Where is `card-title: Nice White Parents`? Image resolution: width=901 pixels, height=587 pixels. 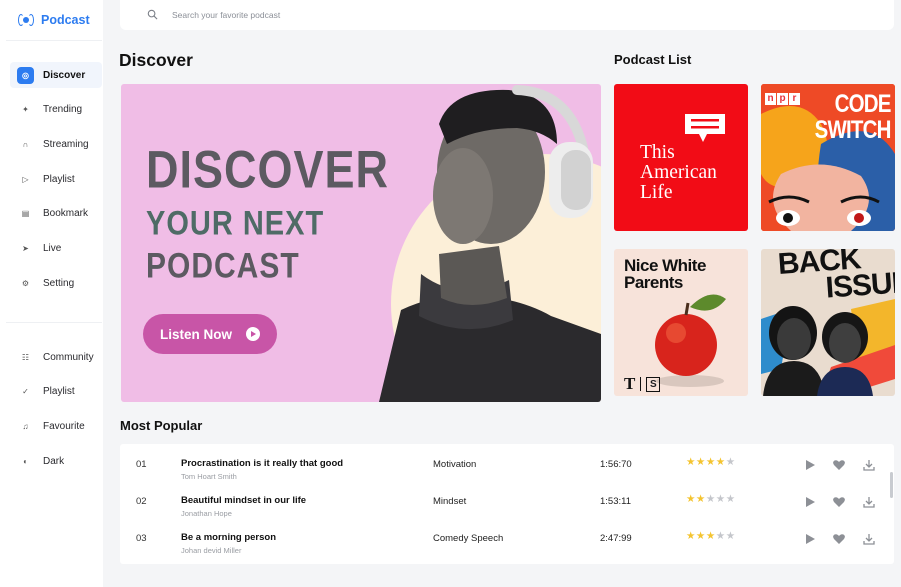
card-title: Nice White Parents is located at coordinates (665, 274).